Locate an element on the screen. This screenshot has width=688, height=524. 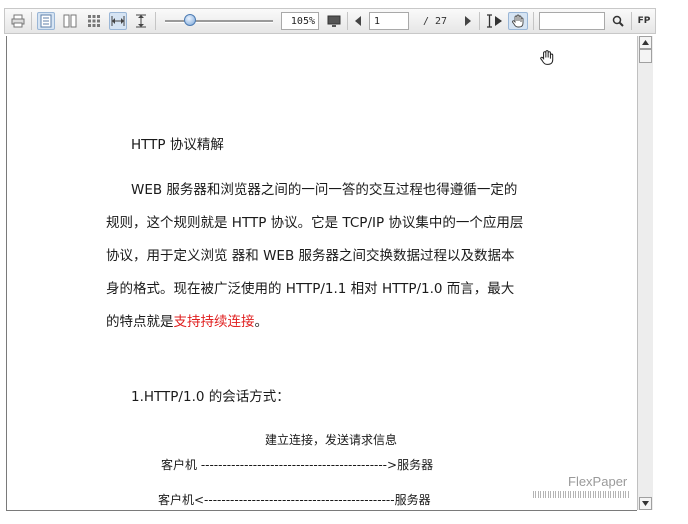
fit-height-button is located at coordinates (141, 21).